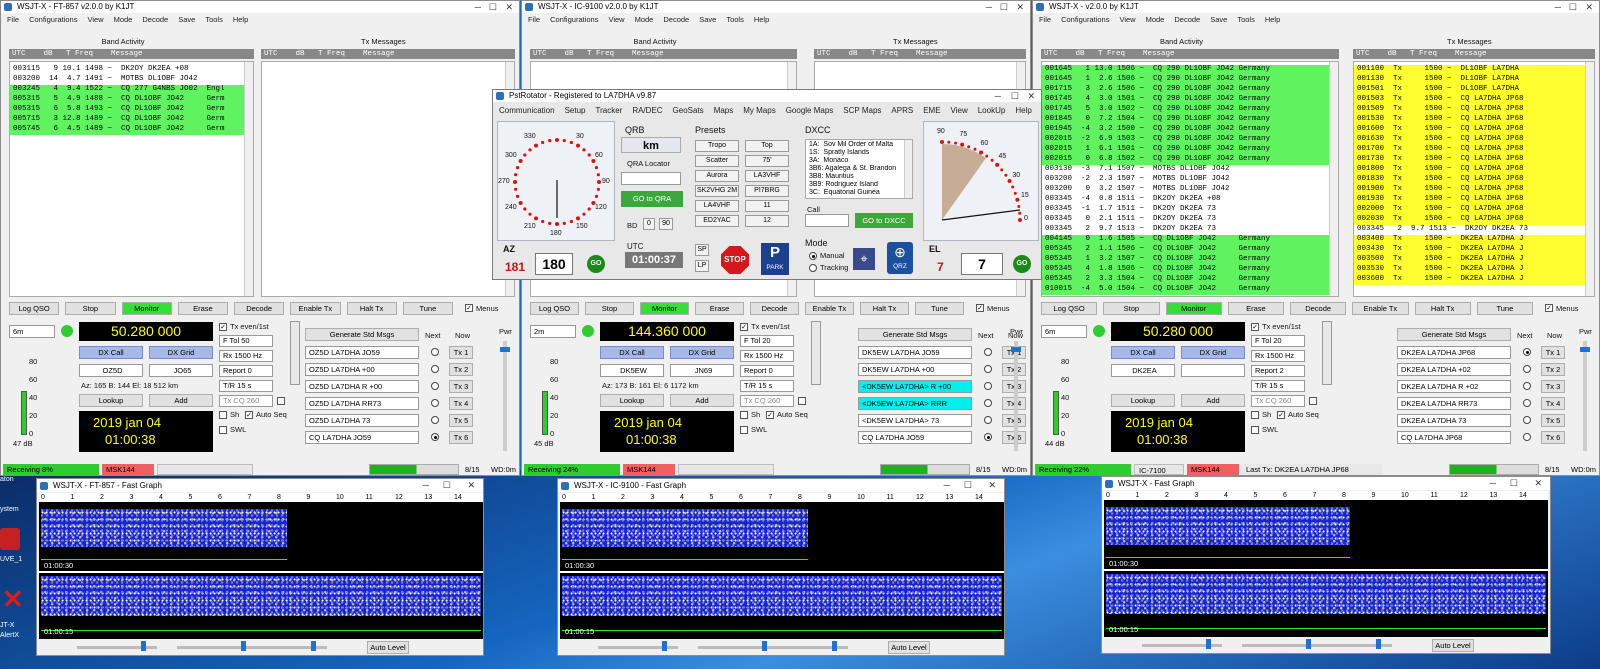  What do you see at coordinates (859, 185) in the screenshot?
I see `dxcc-item: 3B9: Rodriguez Island` at bounding box center [859, 185].